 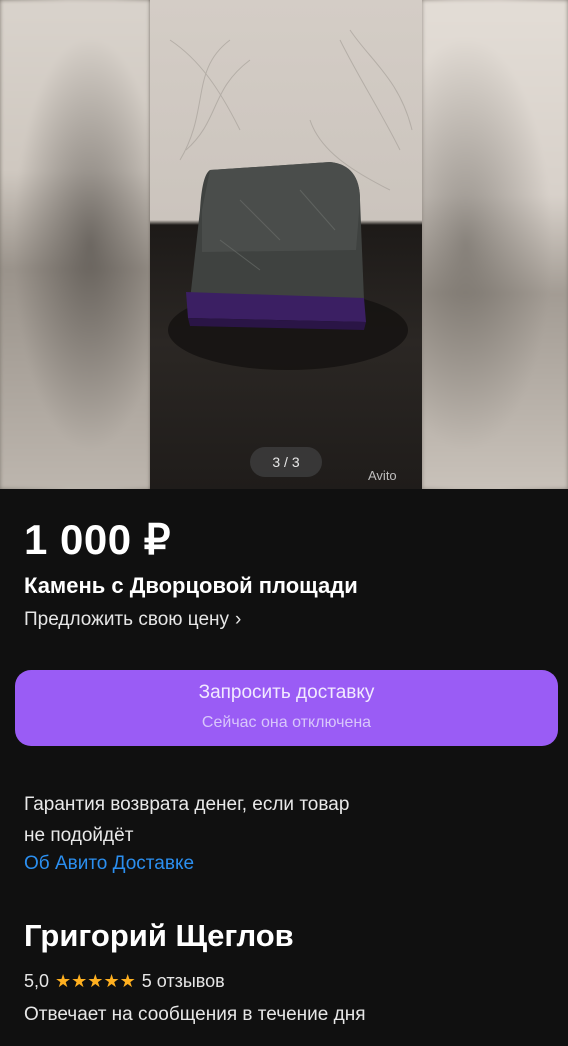 What do you see at coordinates (127, 619) in the screenshot?
I see `offer-price-label: Предложить свою цену` at bounding box center [127, 619].